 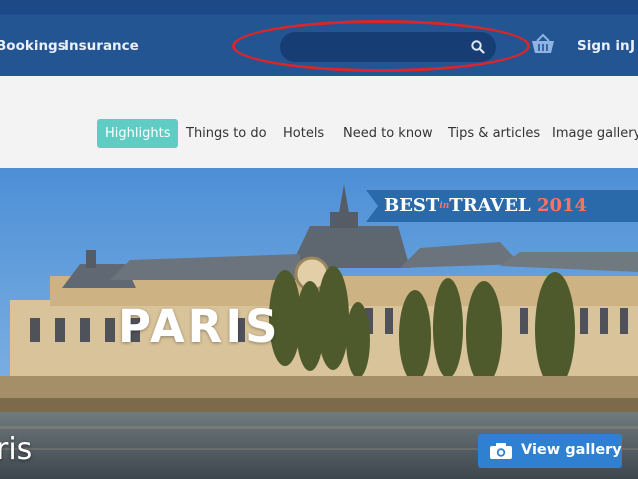 What do you see at coordinates (595, 133) in the screenshot?
I see `tab-image-gallery: Image gallery` at bounding box center [595, 133].